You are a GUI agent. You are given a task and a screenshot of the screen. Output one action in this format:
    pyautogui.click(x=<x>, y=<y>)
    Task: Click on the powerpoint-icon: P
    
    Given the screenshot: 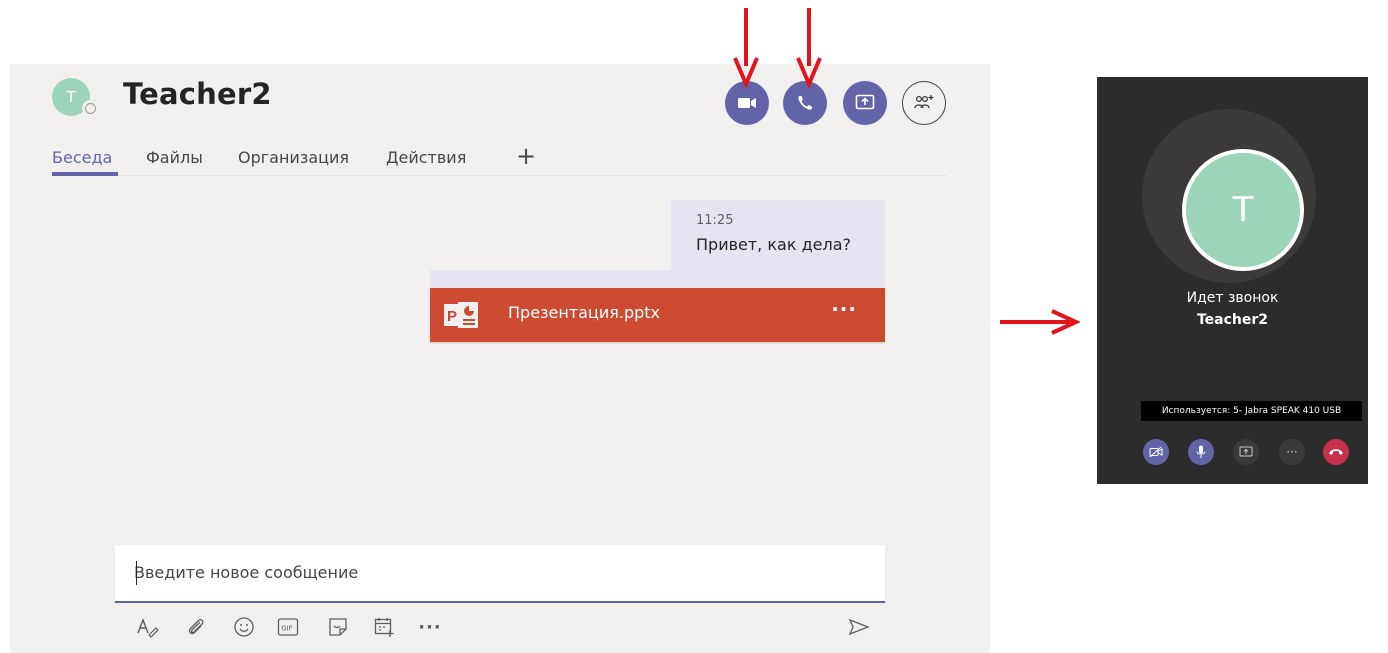 What is the action you would take?
    pyautogui.click(x=461, y=315)
    